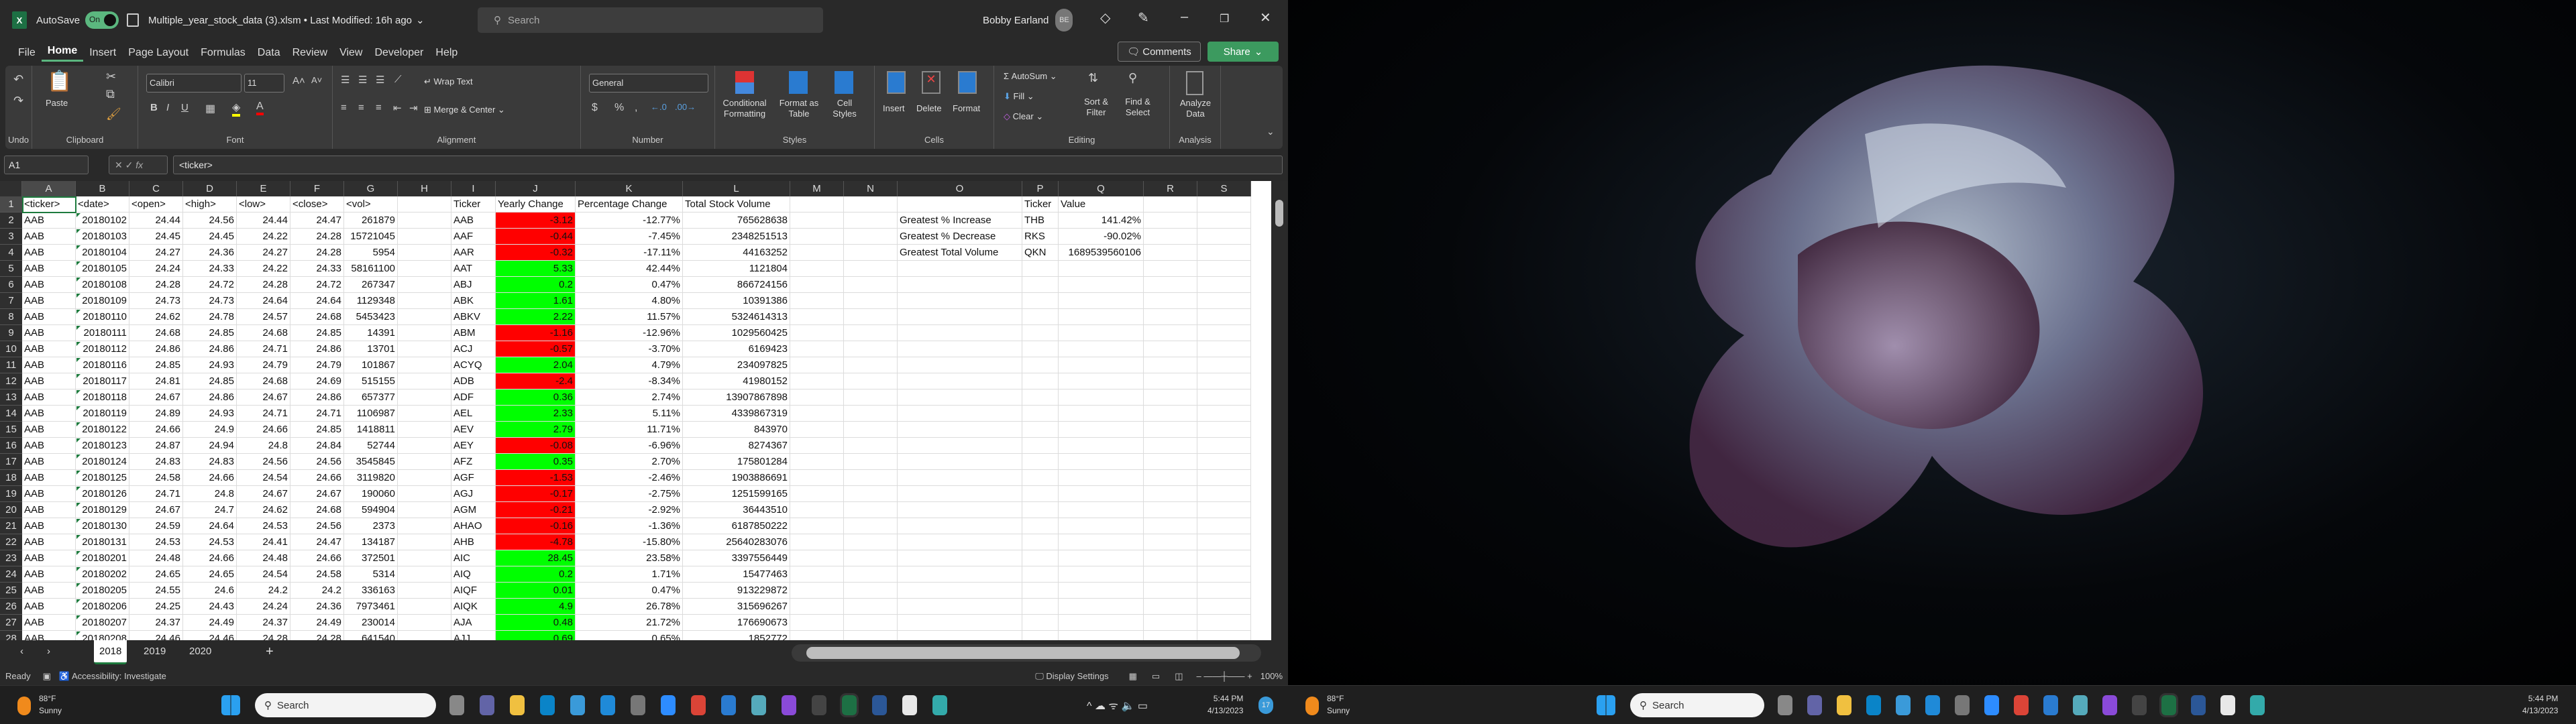  Describe the element at coordinates (156, 574) in the screenshot. I see `cell: 24.65` at that location.